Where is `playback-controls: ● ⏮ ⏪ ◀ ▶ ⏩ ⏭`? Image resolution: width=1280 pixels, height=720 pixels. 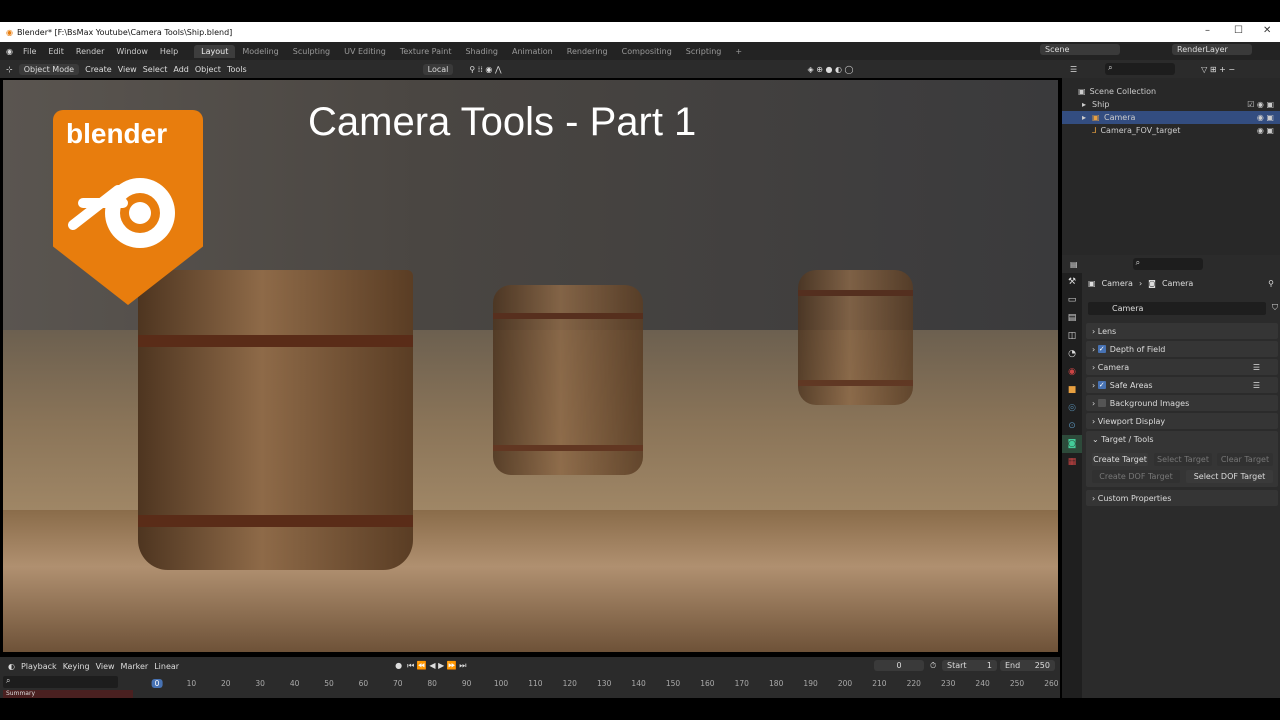 playback-controls: ● ⏮ ⏪ ◀ ▶ ⏩ ⏭ is located at coordinates (430, 666).